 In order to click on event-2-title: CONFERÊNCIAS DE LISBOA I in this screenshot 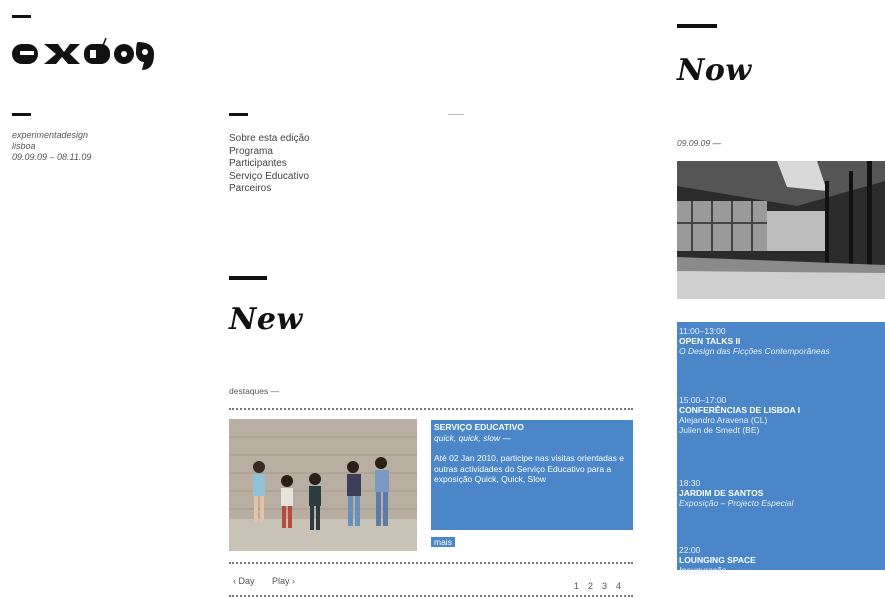, I will do `click(739, 410)`.